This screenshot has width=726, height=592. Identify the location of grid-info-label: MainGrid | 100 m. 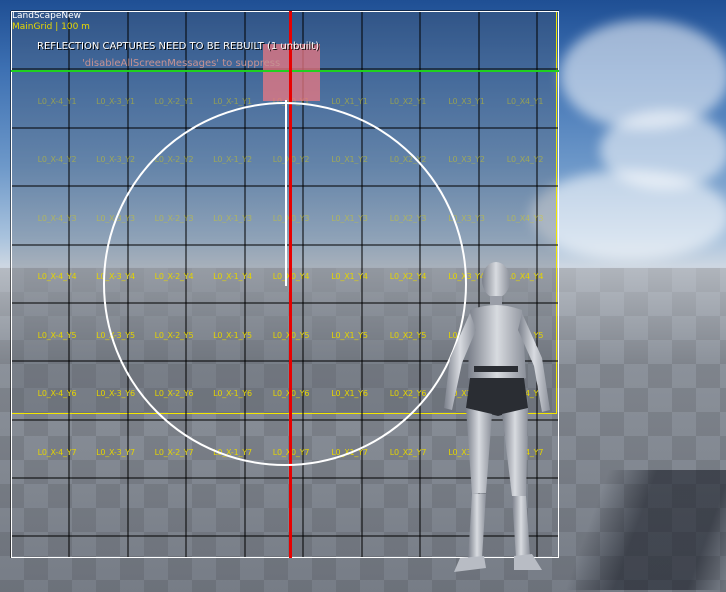
(51, 27).